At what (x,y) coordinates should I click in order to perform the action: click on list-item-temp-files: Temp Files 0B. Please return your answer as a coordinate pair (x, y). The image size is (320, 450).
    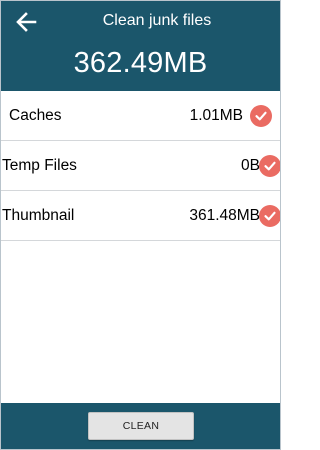
    Looking at the image, I should click on (140, 166).